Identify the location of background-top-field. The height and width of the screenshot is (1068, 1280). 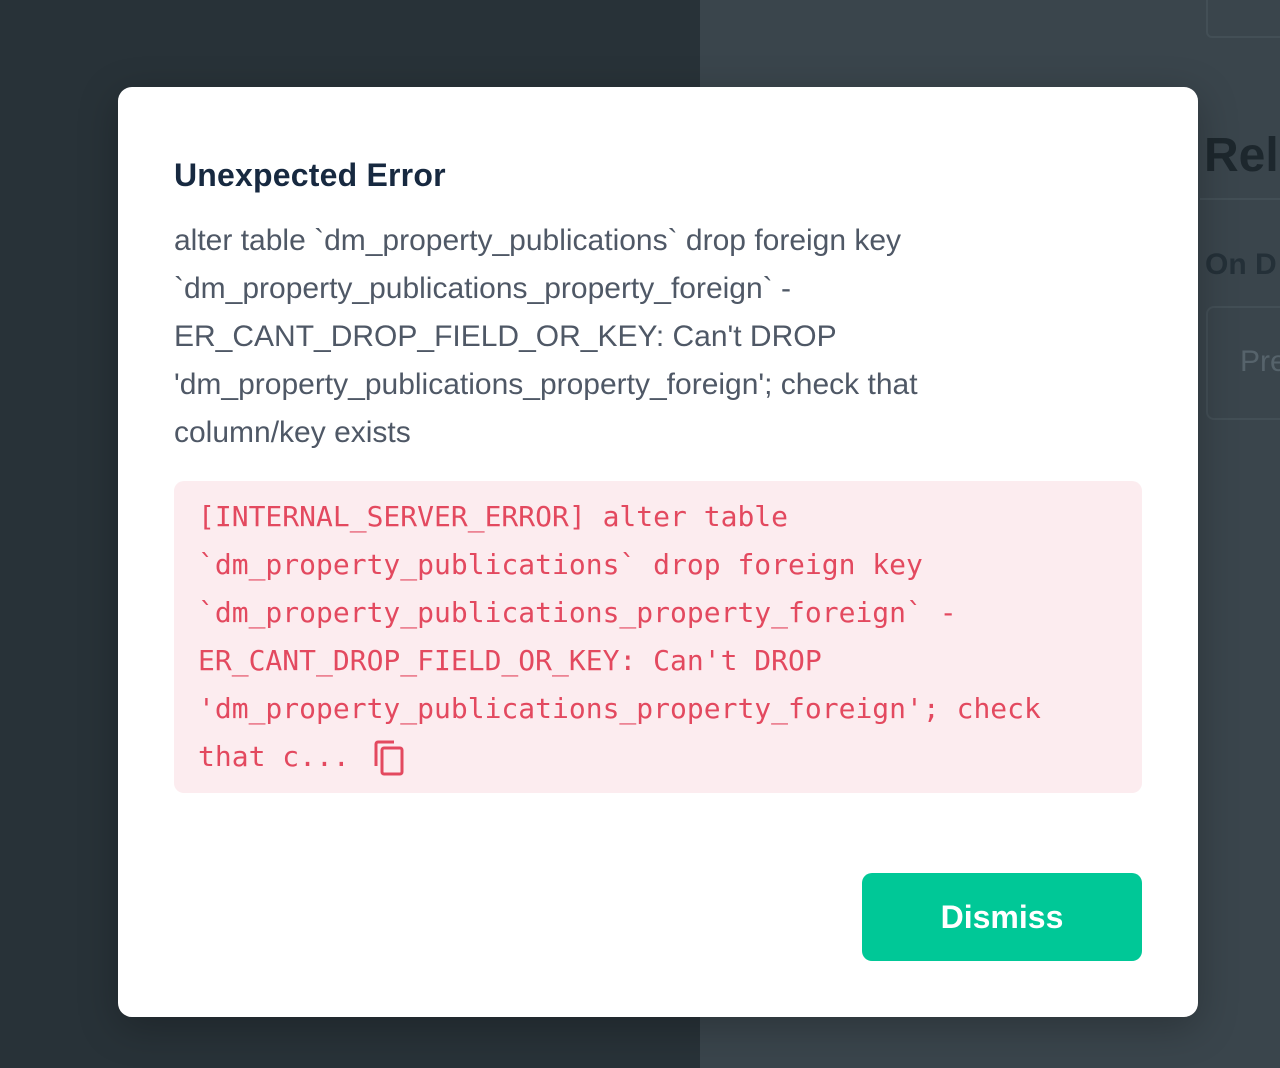
(1243, 19).